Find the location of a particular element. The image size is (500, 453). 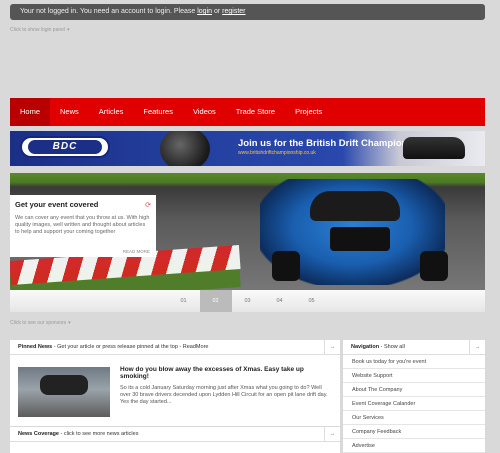

pager-item-02: 02 is located at coordinates (215, 301).